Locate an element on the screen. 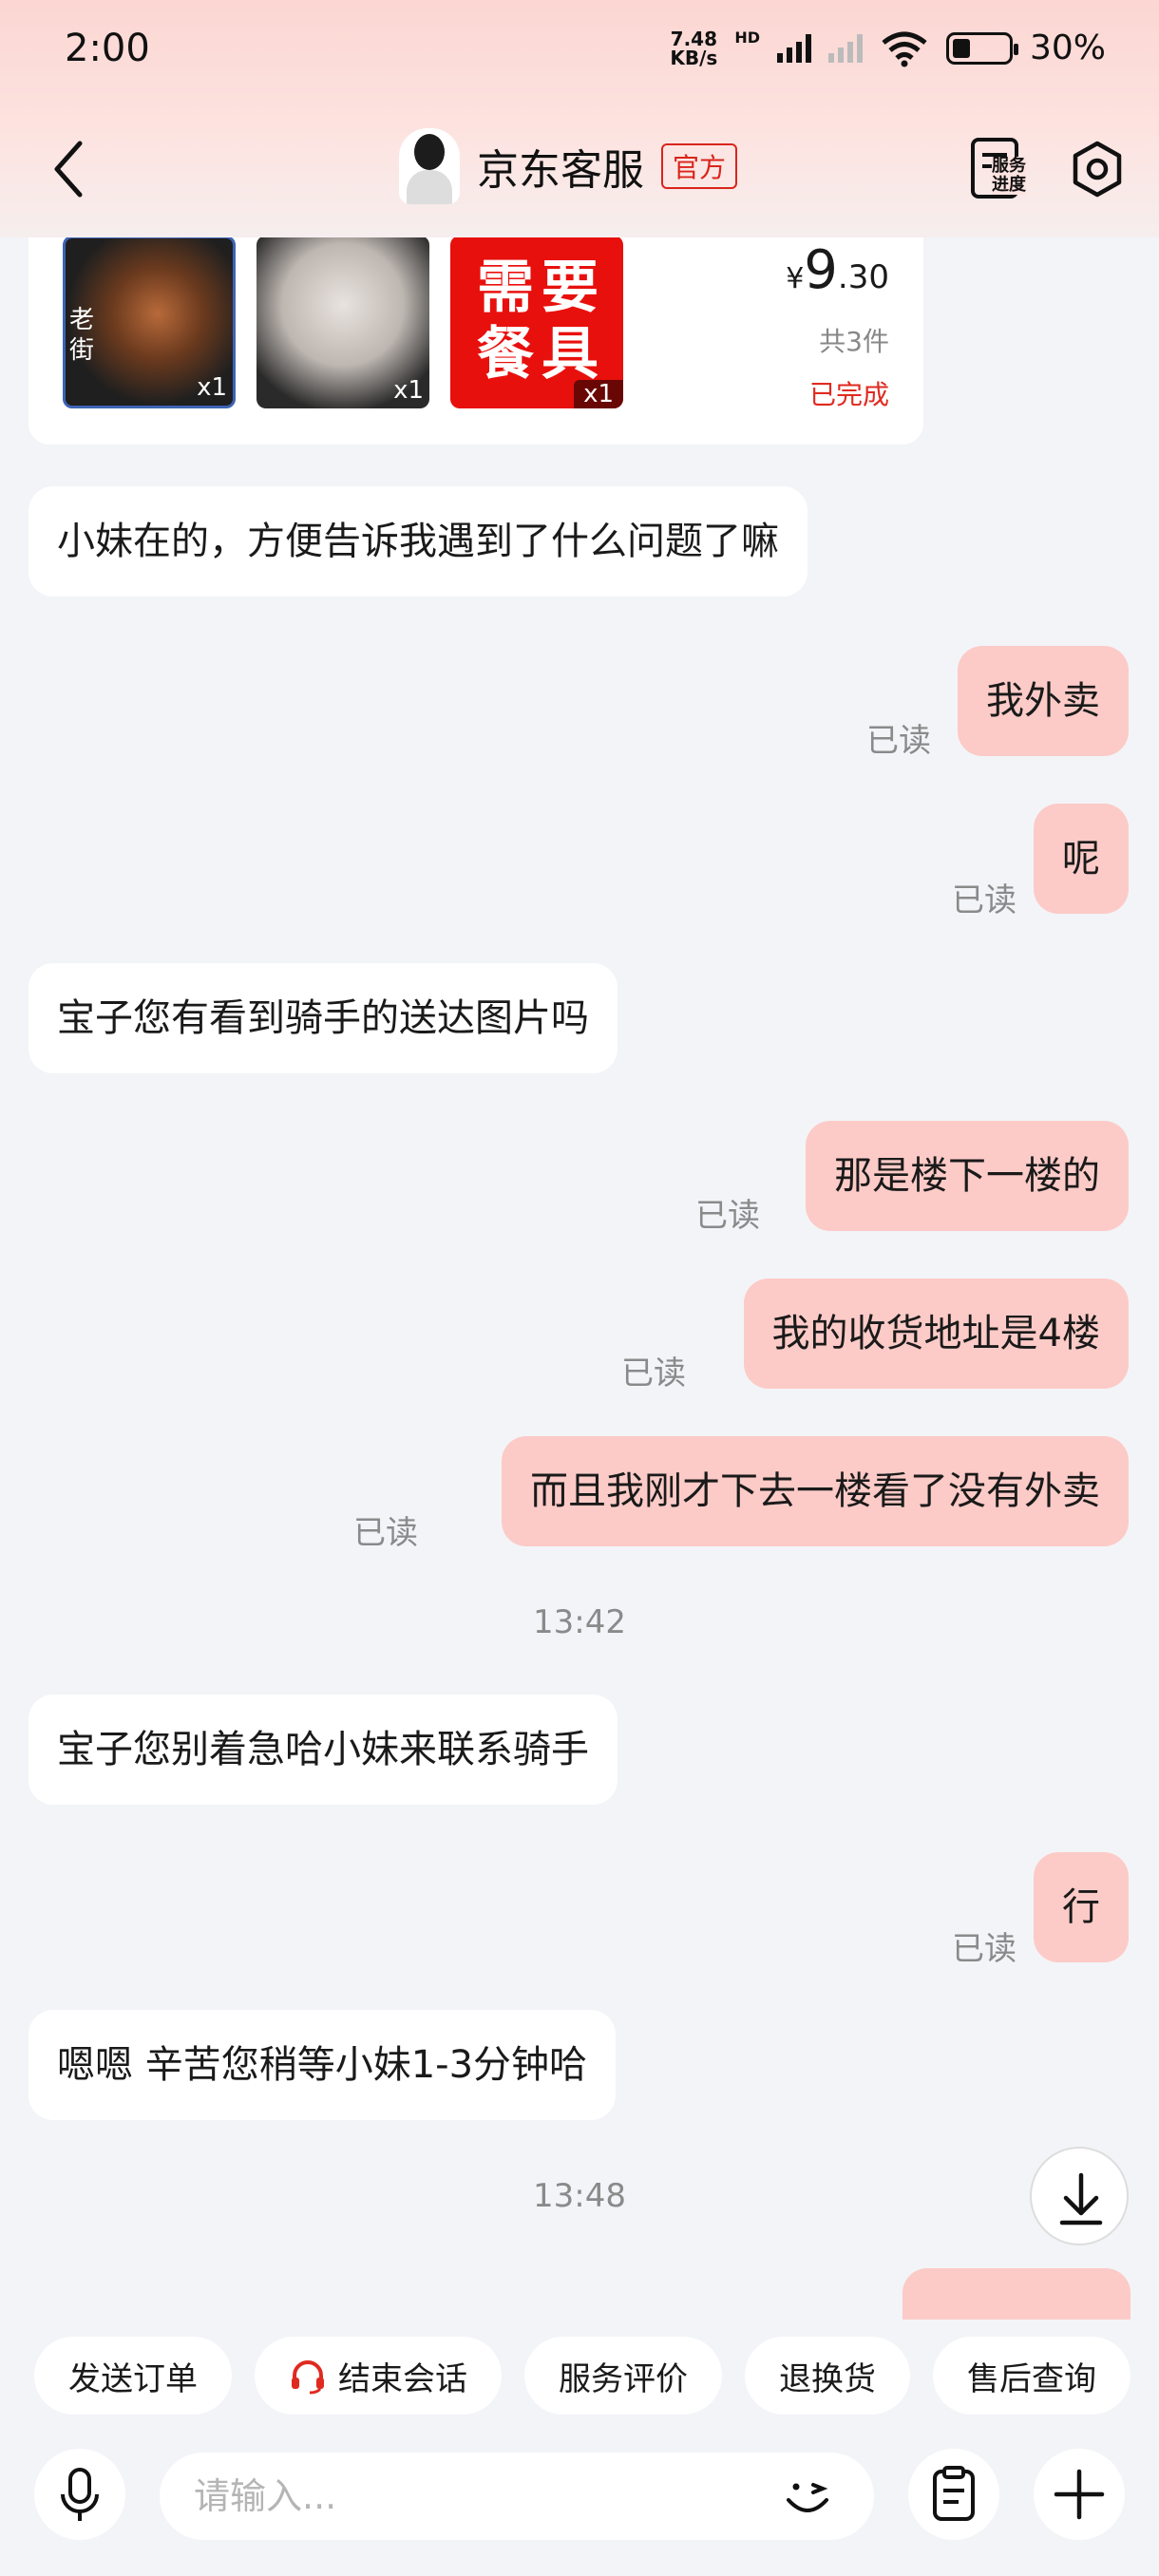 This screenshot has width=1159, height=2576. product-thumb-1: 老街 x1 is located at coordinates (149, 322).